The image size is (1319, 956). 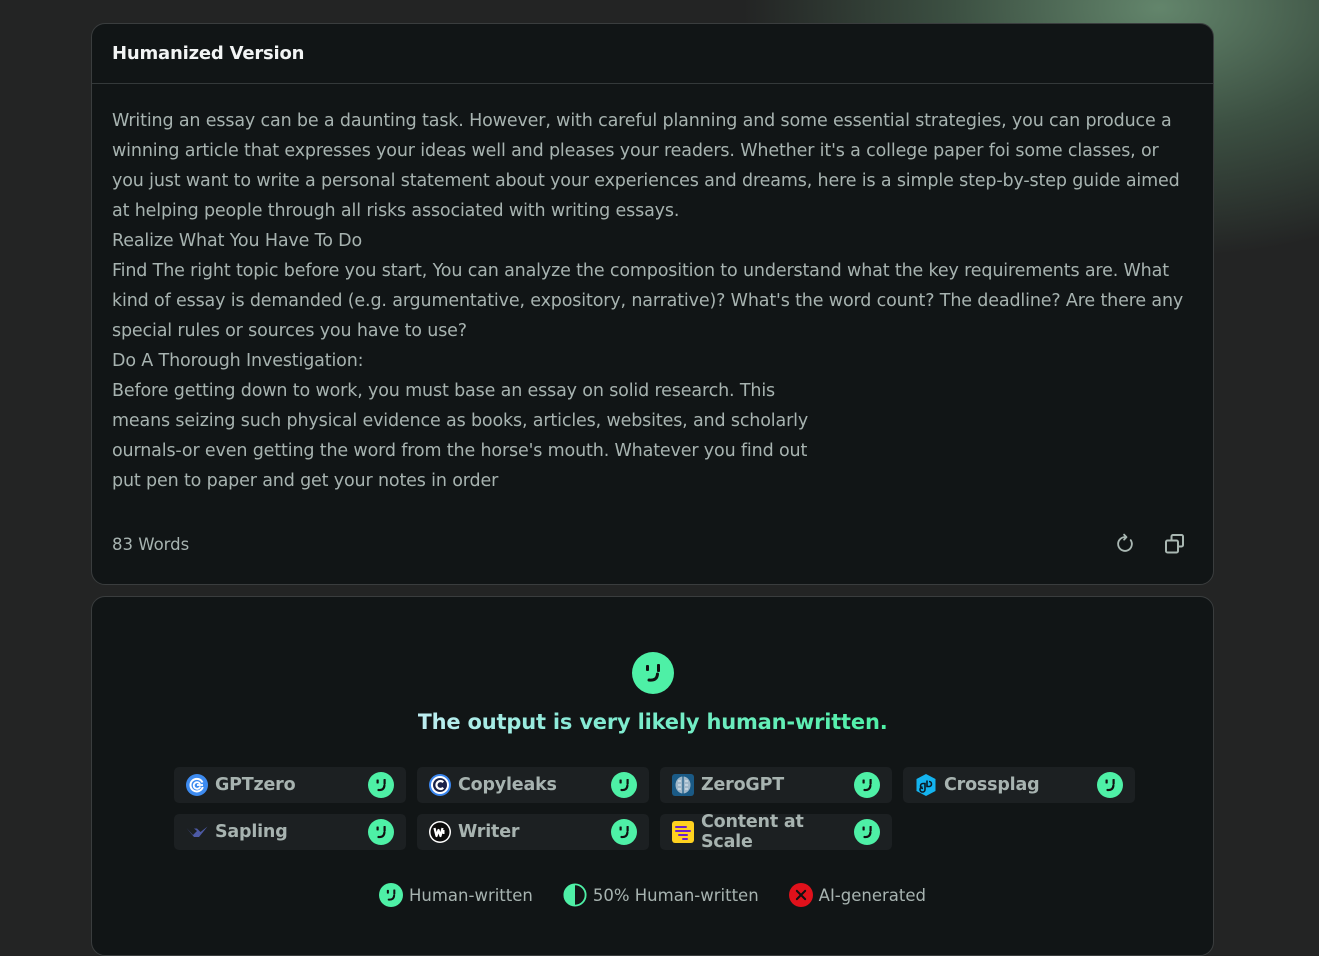 I want to click on copy-icon, so click(x=1174, y=544).